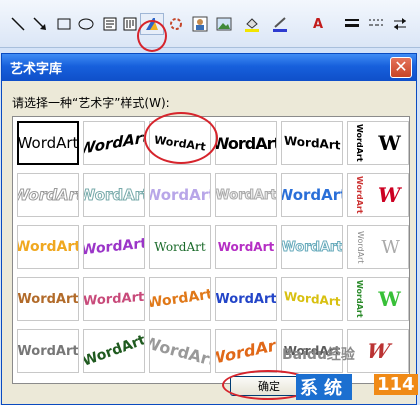 The image size is (420, 405). What do you see at coordinates (48, 143) in the screenshot?
I see `style-1-1: WordArt` at bounding box center [48, 143].